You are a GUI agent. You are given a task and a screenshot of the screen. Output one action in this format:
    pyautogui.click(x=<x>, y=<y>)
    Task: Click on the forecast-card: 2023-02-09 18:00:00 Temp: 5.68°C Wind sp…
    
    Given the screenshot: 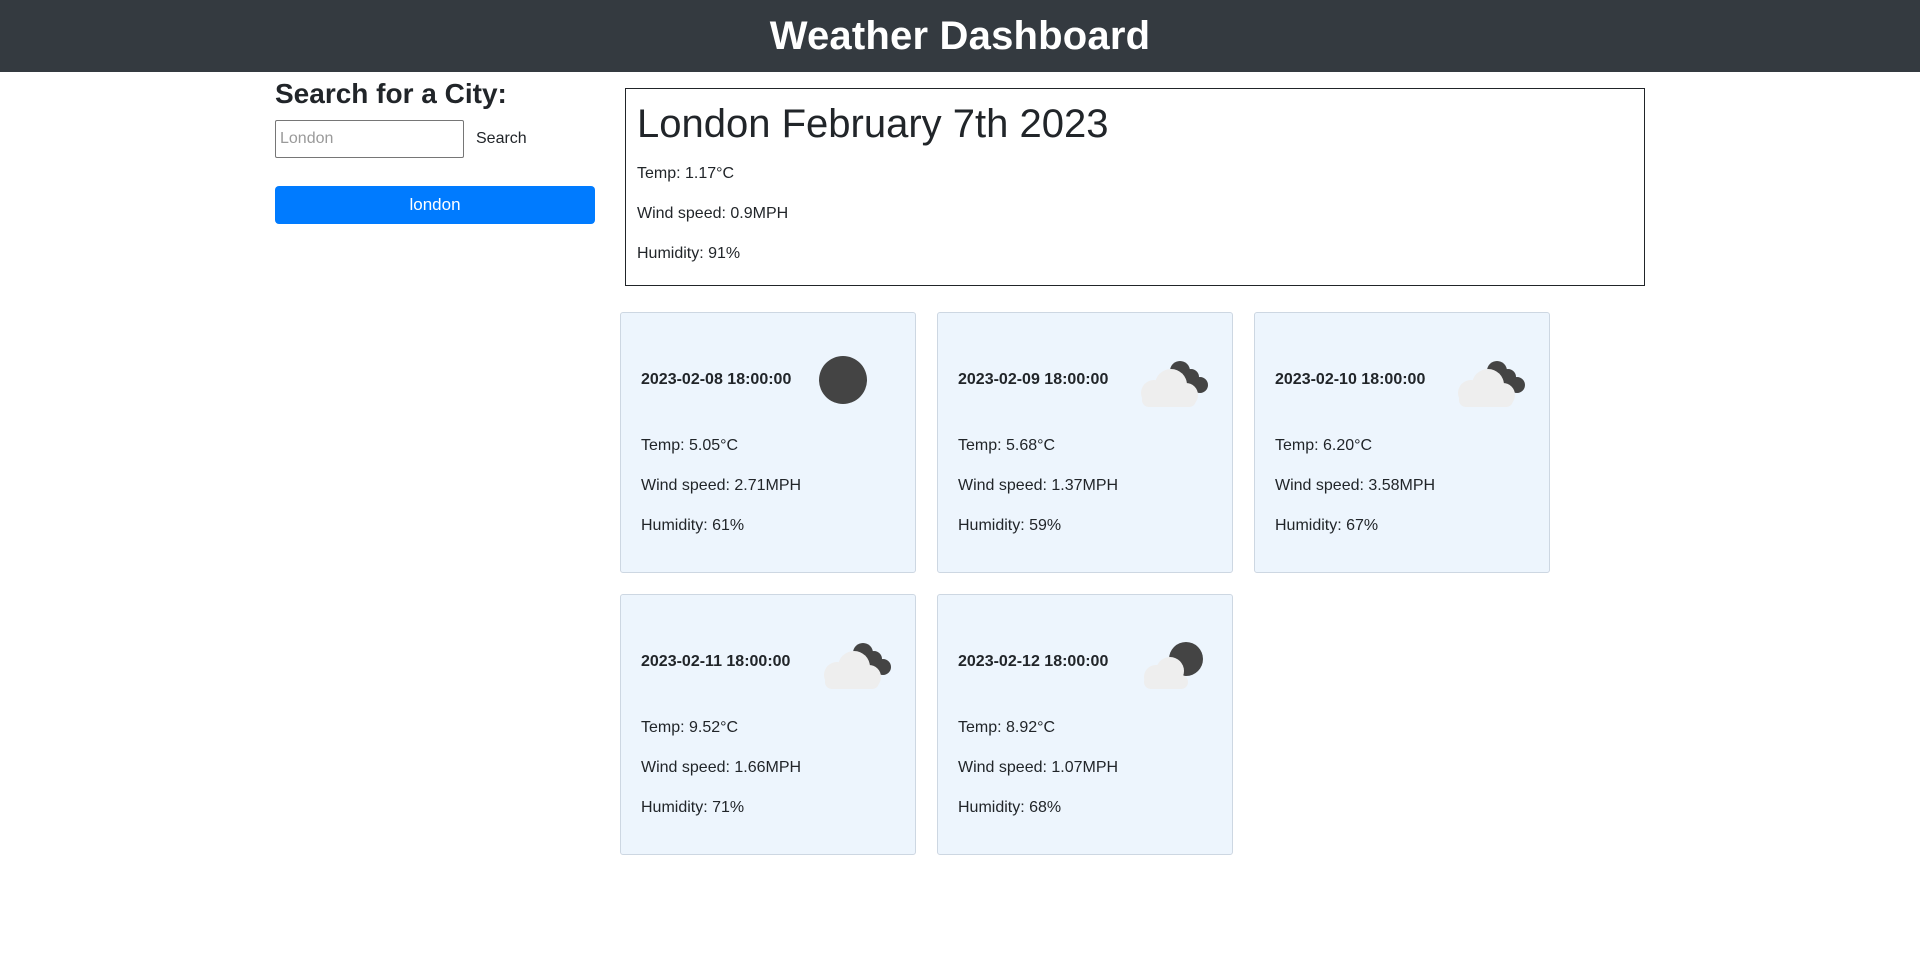 What is the action you would take?
    pyautogui.click(x=1085, y=442)
    